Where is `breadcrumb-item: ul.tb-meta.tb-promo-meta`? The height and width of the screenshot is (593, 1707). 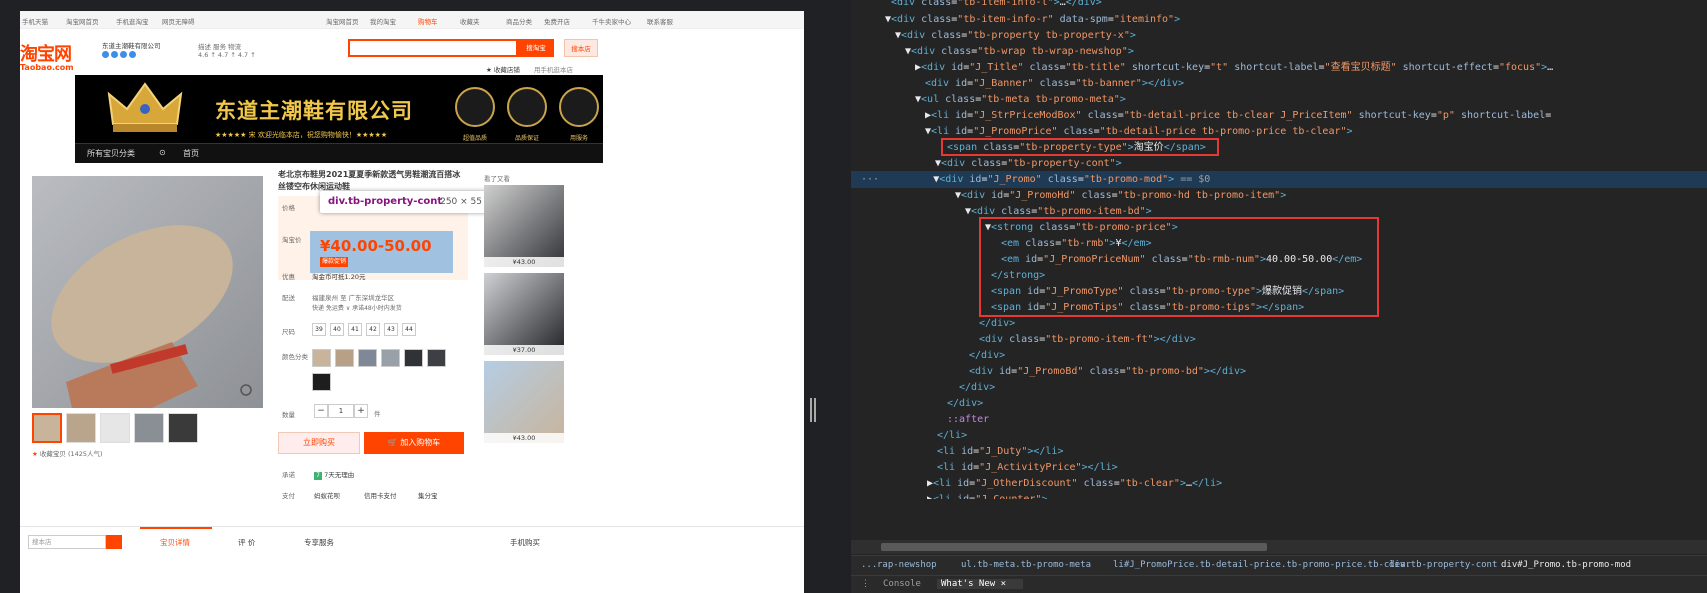 breadcrumb-item: ul.tb-meta.tb-promo-meta is located at coordinates (1026, 565).